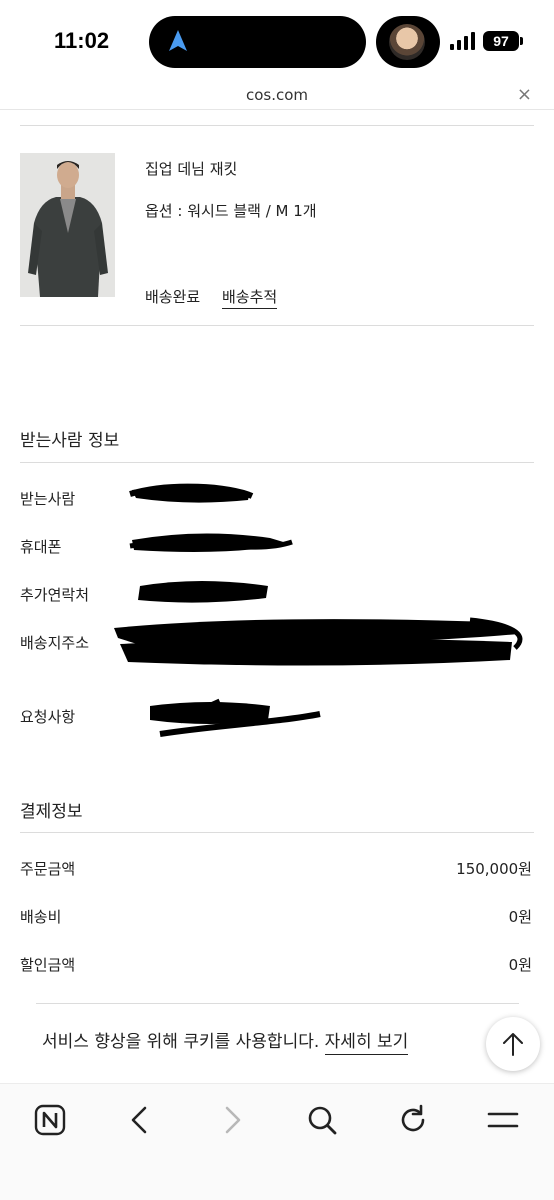 The width and height of the screenshot is (554, 1200). I want to click on cookie-banner: 서비스 향상을 위해 쿠키를 사용합니다. 자세히 보기, so click(277, 1043).